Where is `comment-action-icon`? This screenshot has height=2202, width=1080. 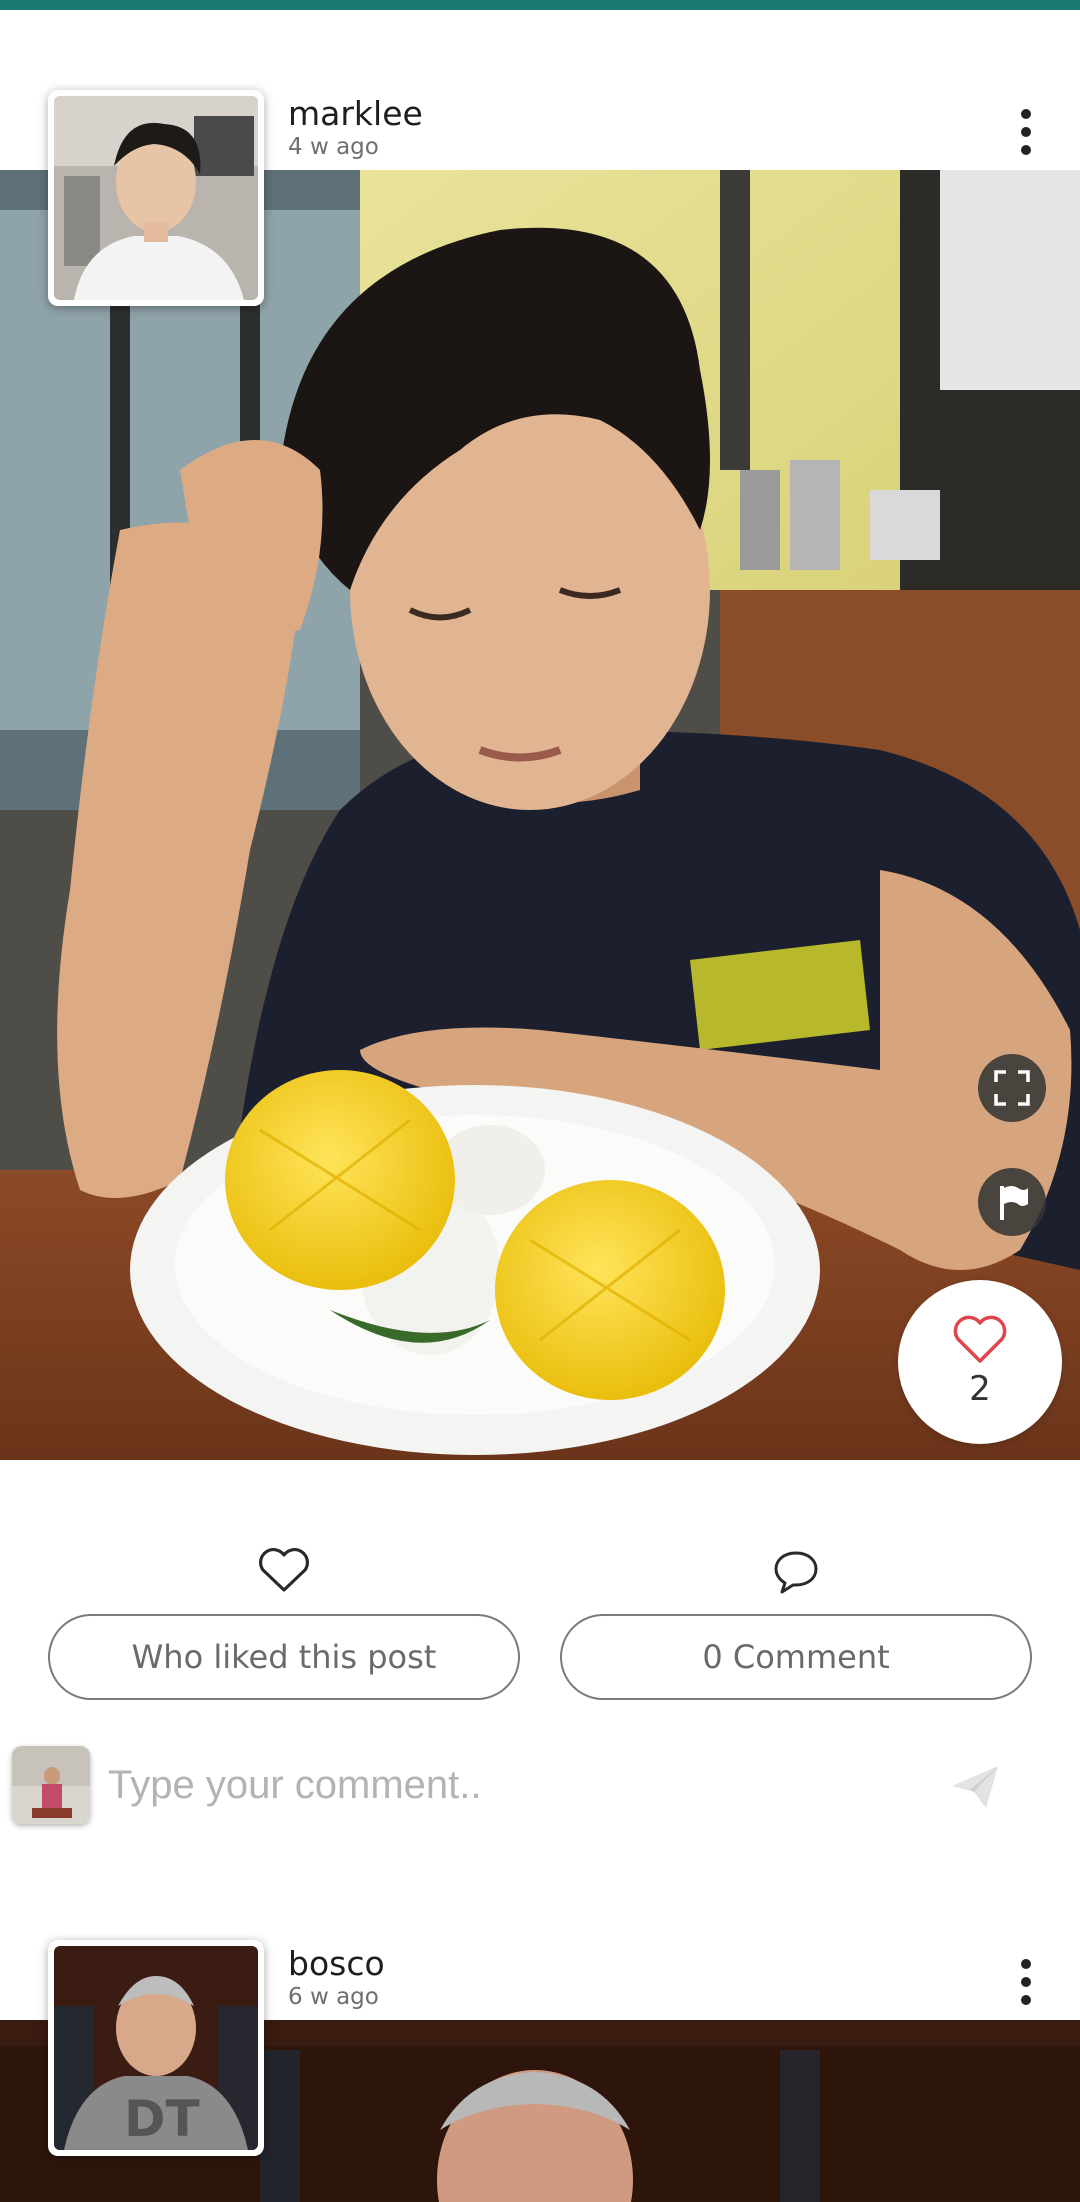
comment-action-icon is located at coordinates (796, 1574).